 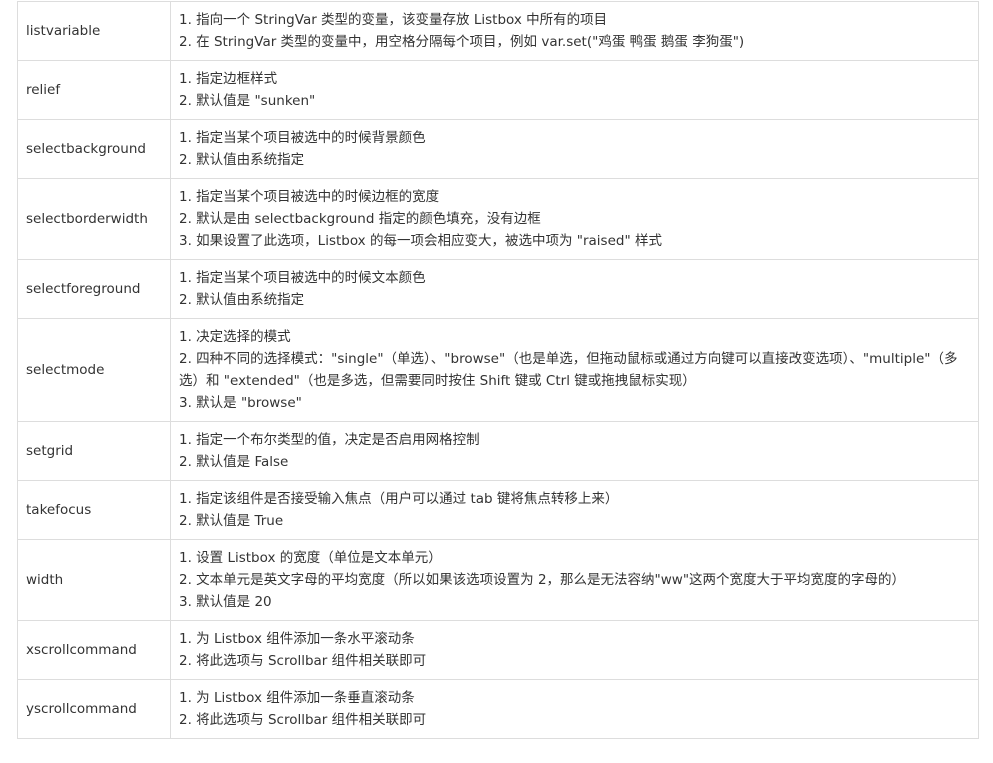 What do you see at coordinates (43, 90) in the screenshot?
I see `option-name: relief` at bounding box center [43, 90].